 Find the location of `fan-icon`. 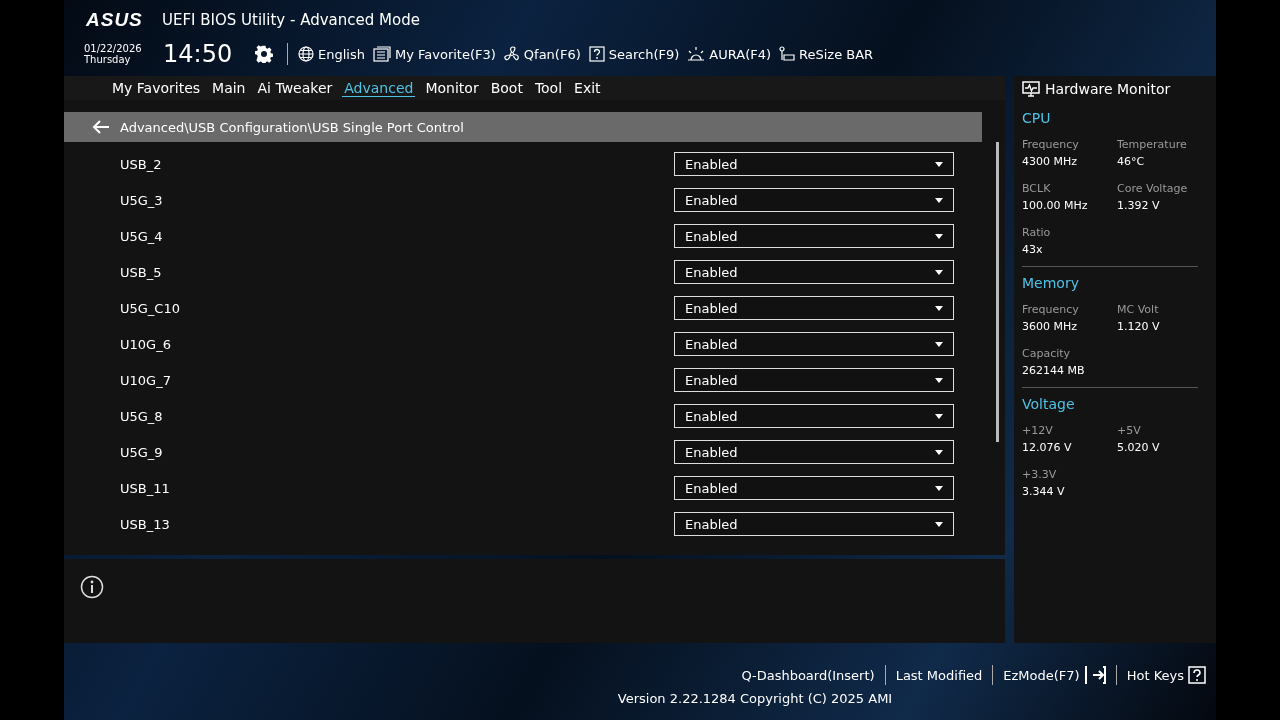

fan-icon is located at coordinates (511, 54).